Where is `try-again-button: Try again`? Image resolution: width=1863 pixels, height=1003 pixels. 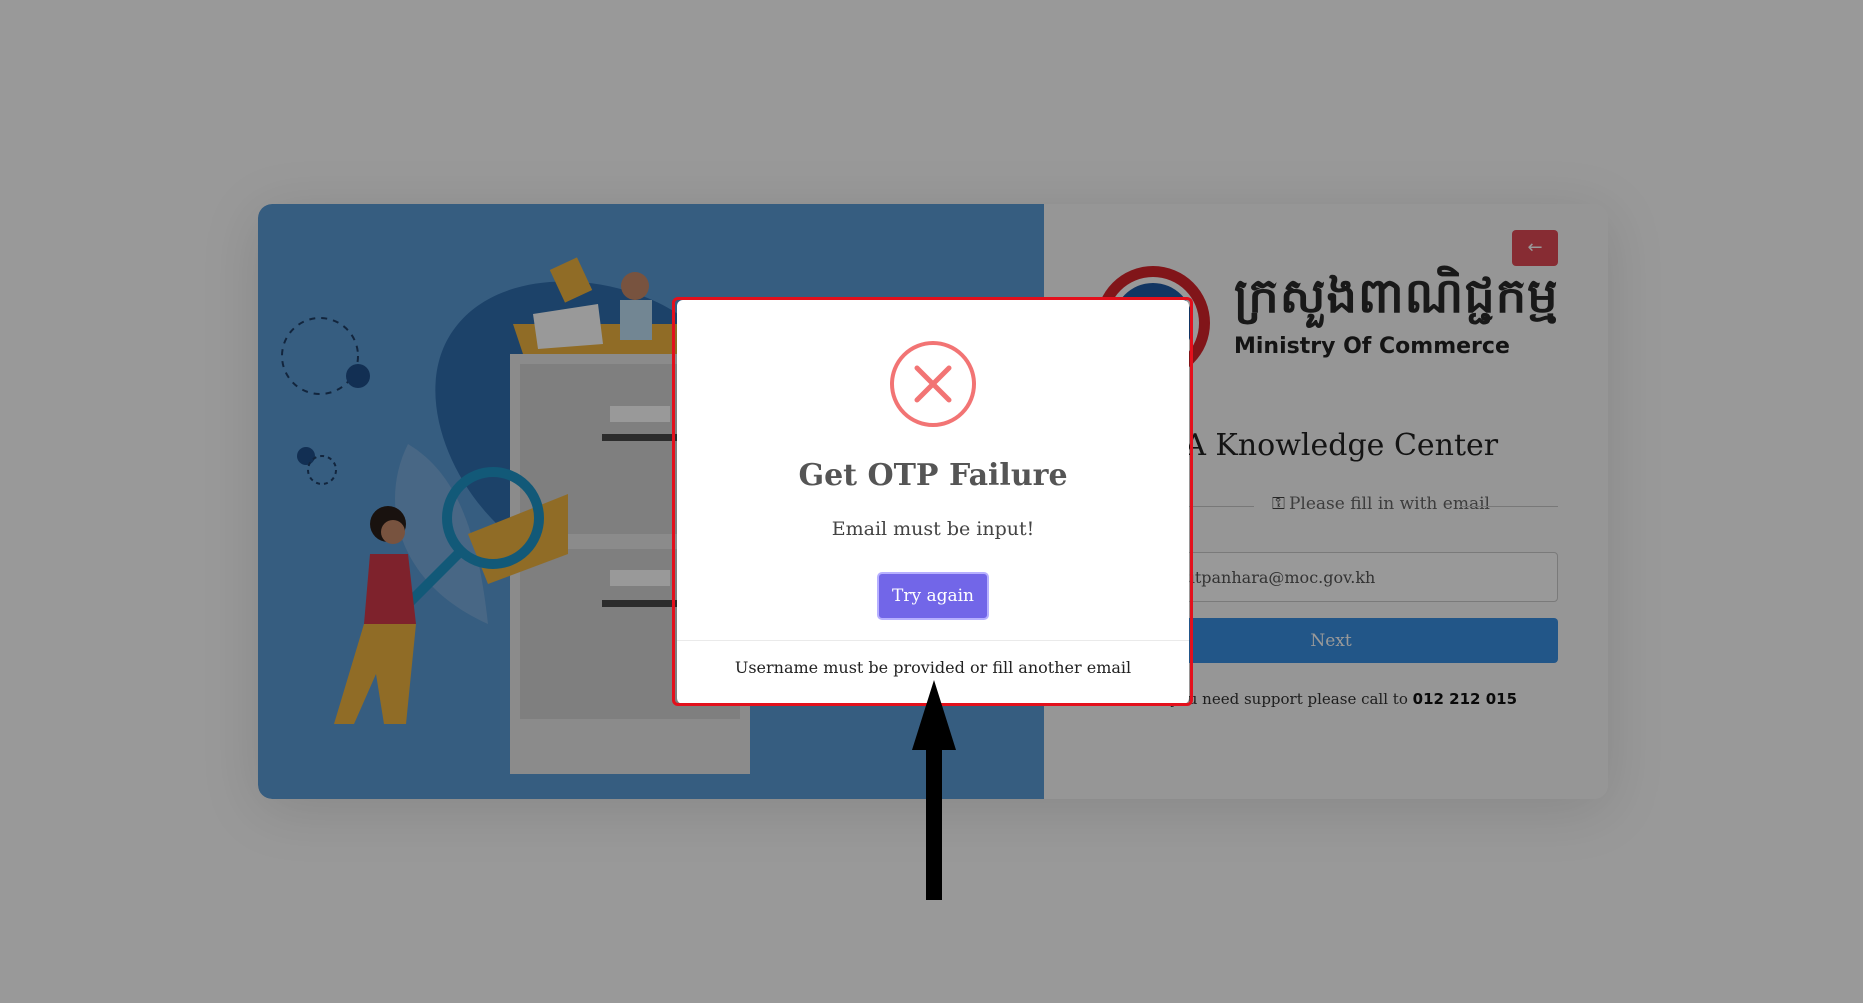
try-again-button: Try again is located at coordinates (933, 596).